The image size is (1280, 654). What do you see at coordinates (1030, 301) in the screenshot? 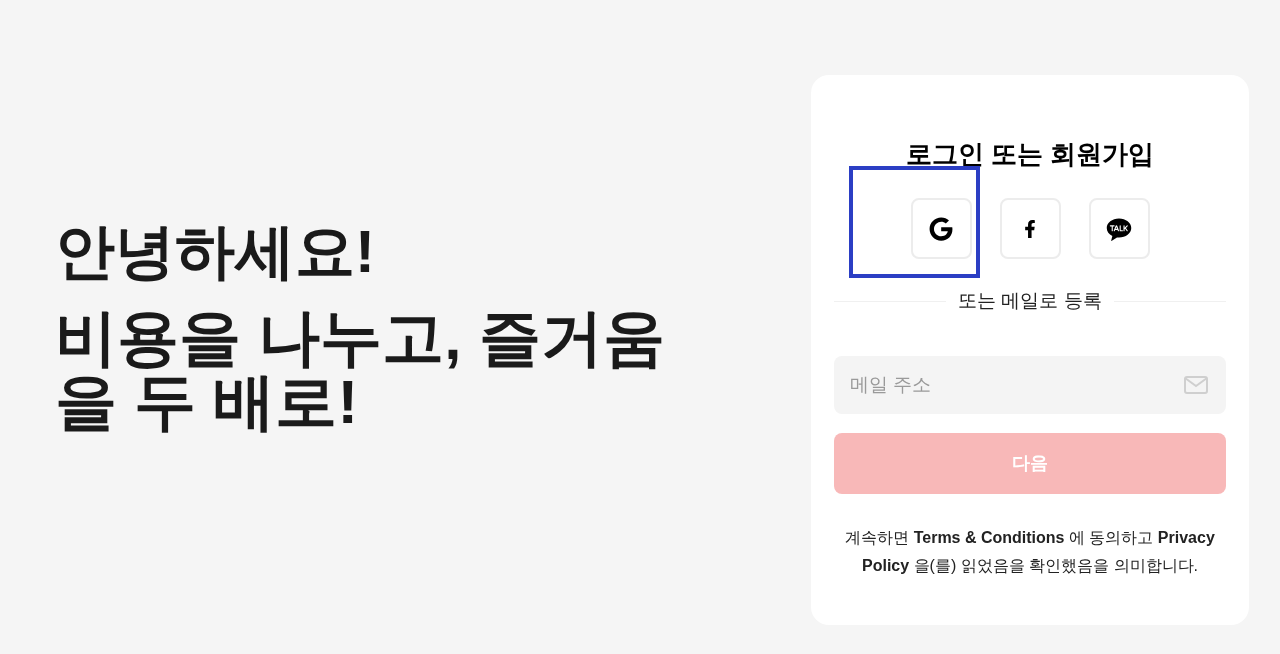
I see `divider-label: 또는 메일로 등록` at bounding box center [1030, 301].